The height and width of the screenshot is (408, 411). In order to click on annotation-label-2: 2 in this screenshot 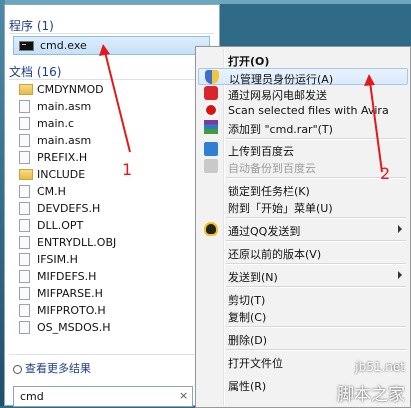, I will do `click(385, 173)`.